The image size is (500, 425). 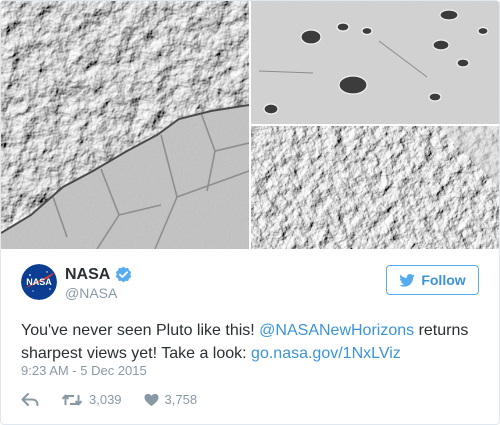 I want to click on pluto-craters-photo, so click(x=375, y=62).